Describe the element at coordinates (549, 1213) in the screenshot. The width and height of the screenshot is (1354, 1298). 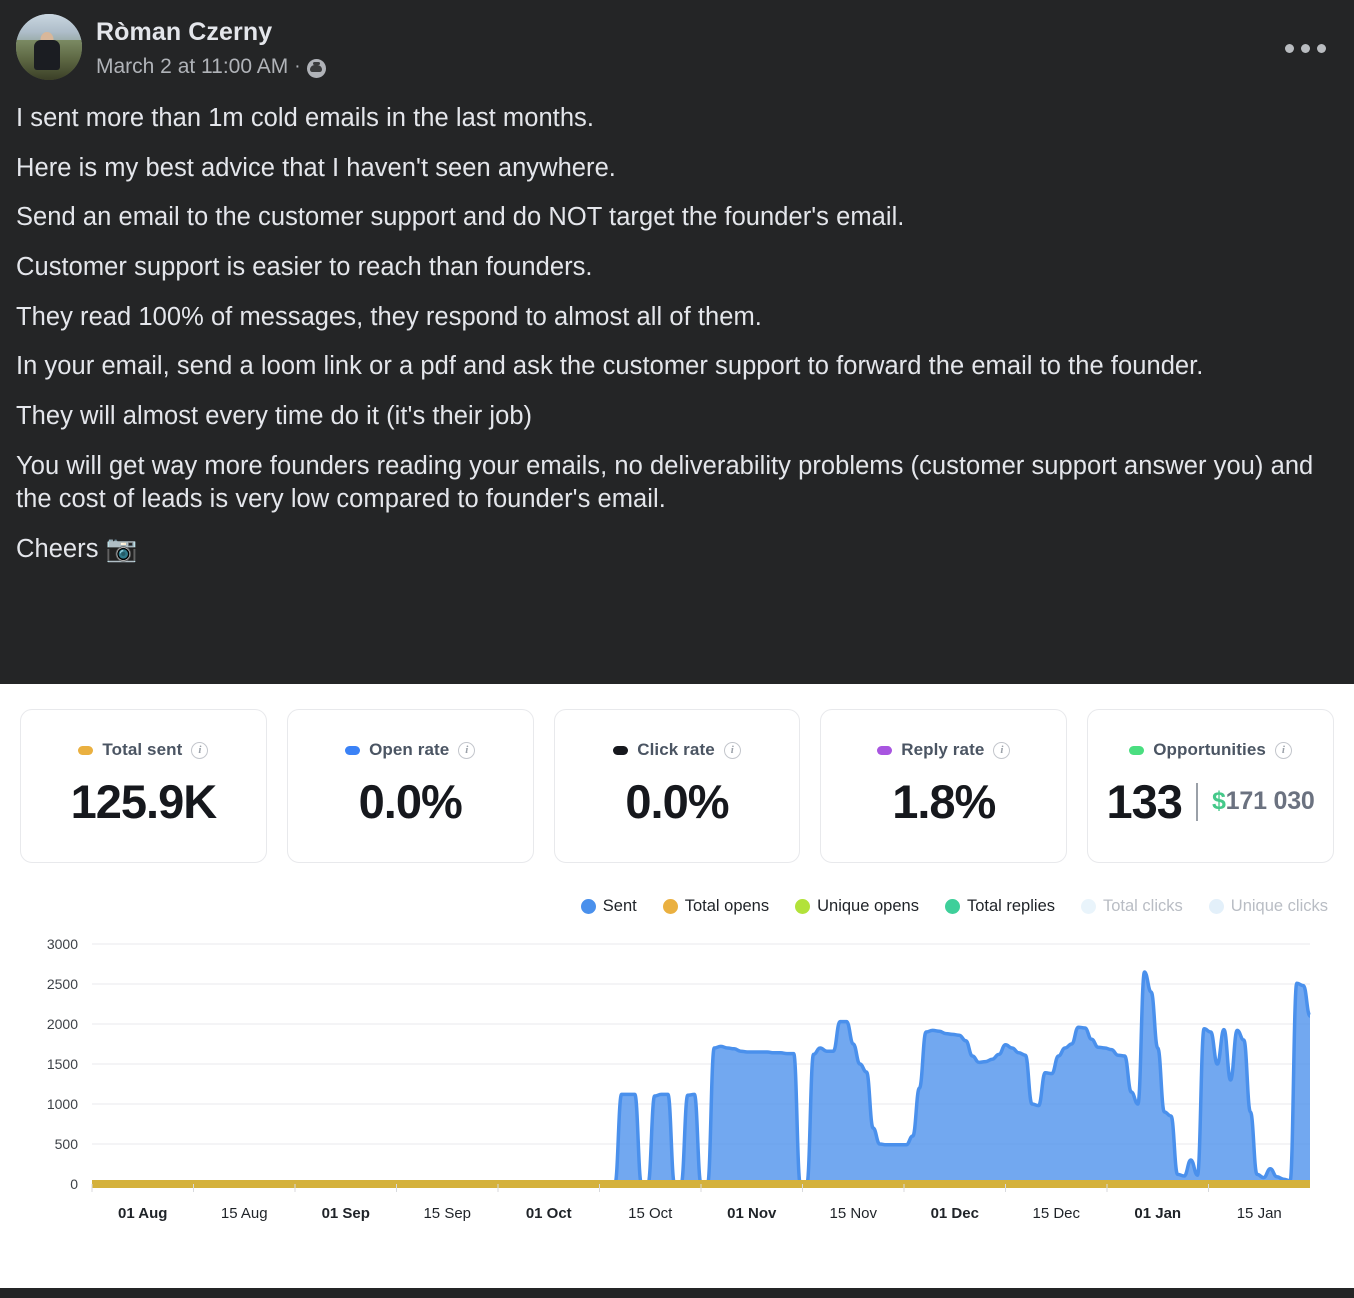
I see `x-axis-tick-label: 01 Oct` at that location.